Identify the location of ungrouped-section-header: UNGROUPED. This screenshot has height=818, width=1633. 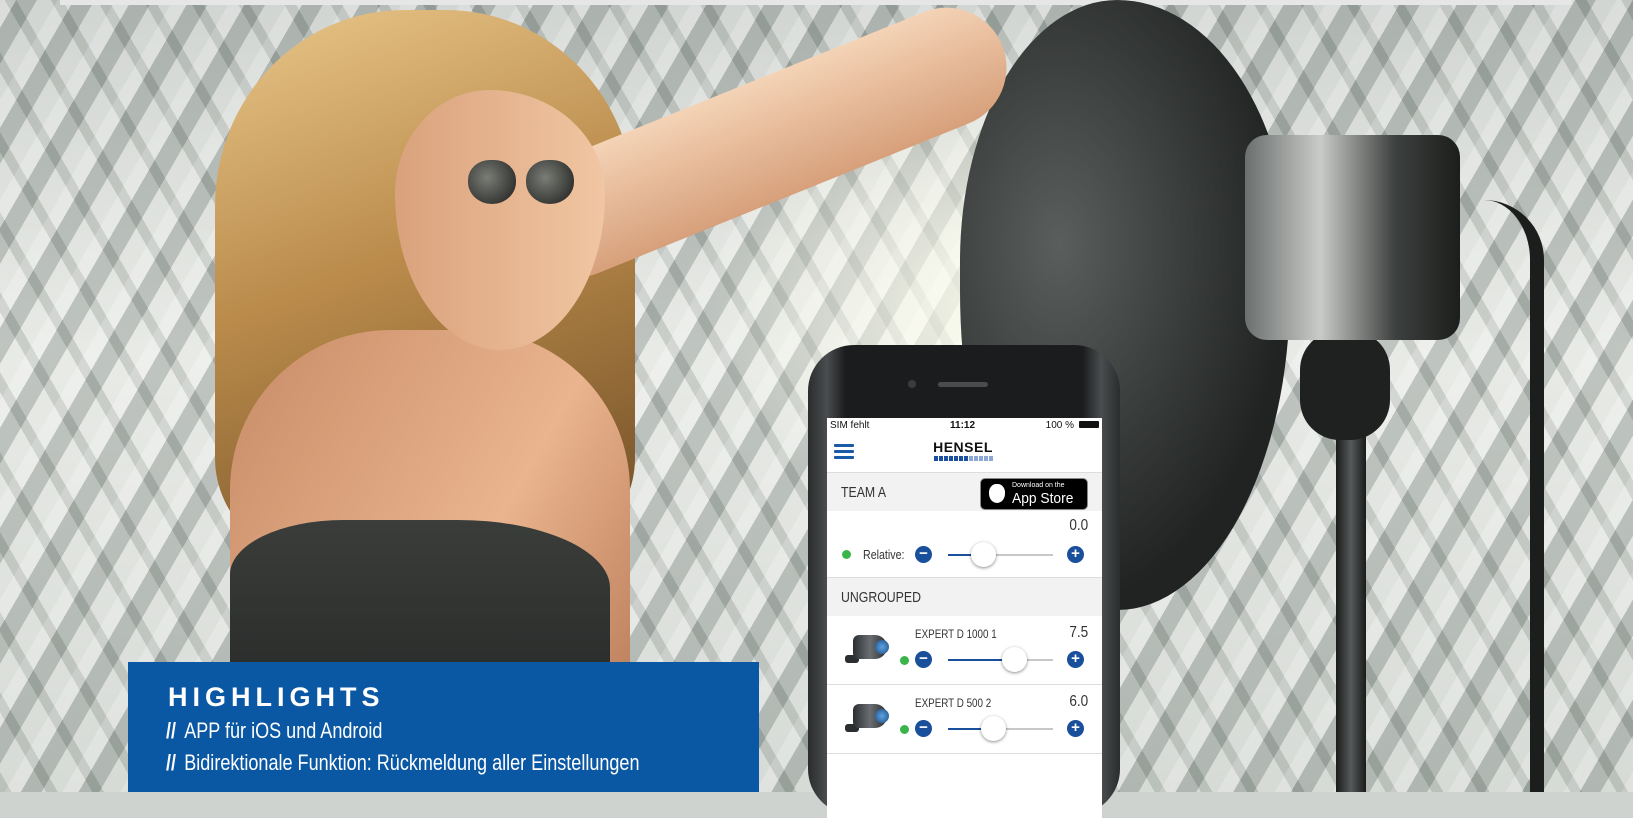
(964, 597).